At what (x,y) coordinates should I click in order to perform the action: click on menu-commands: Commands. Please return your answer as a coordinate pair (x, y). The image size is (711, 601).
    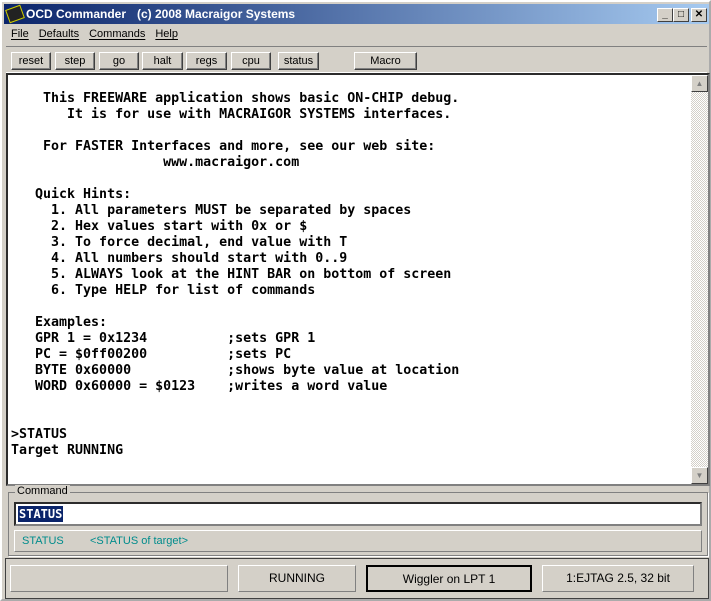
    Looking at the image, I should click on (117, 34).